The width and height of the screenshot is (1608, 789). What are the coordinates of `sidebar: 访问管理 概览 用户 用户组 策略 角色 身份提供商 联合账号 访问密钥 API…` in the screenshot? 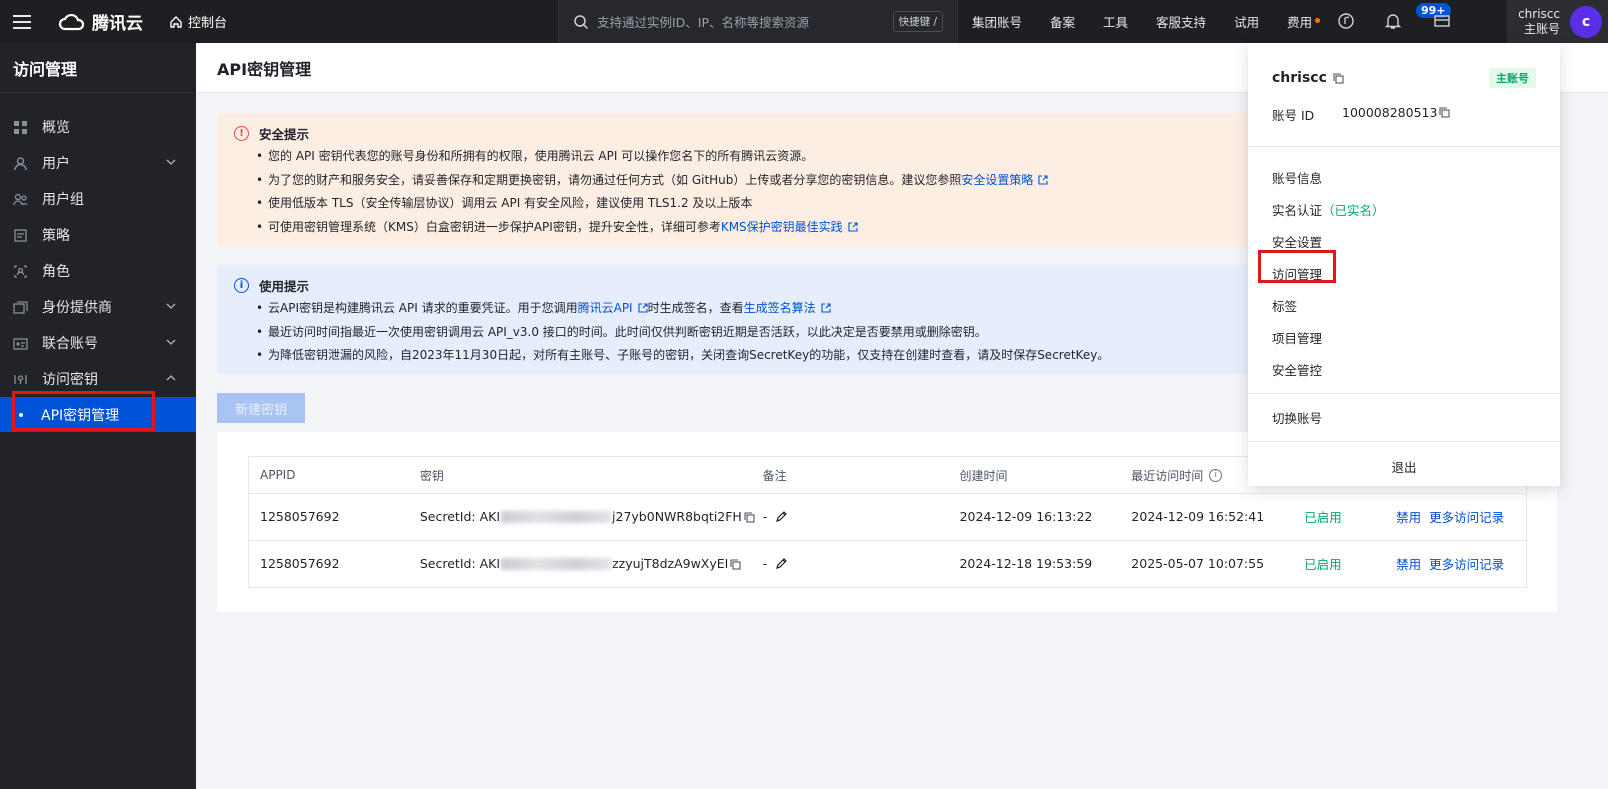 It's located at (98, 416).